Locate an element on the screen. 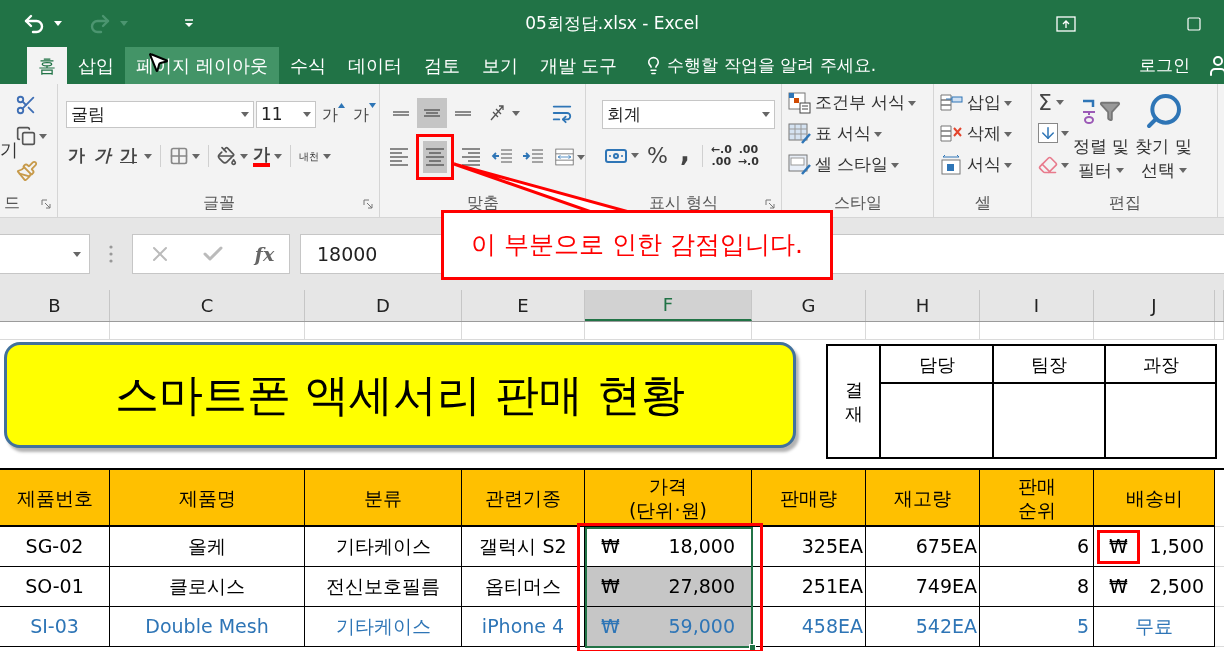 This screenshot has height=651, width=1224. table-cell: Double Mesh is located at coordinates (207, 627).